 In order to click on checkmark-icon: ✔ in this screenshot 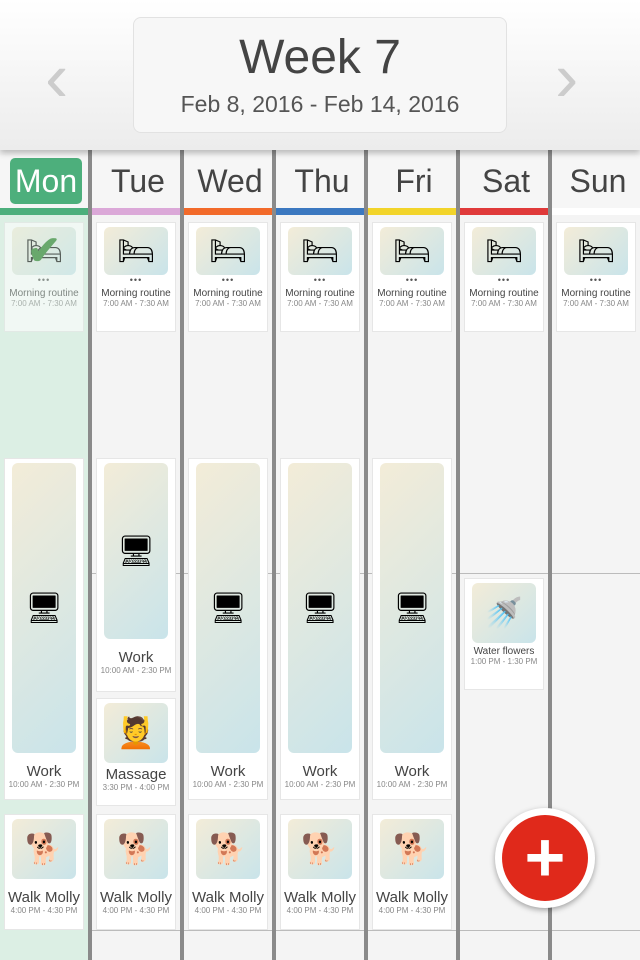, I will do `click(44, 251)`.